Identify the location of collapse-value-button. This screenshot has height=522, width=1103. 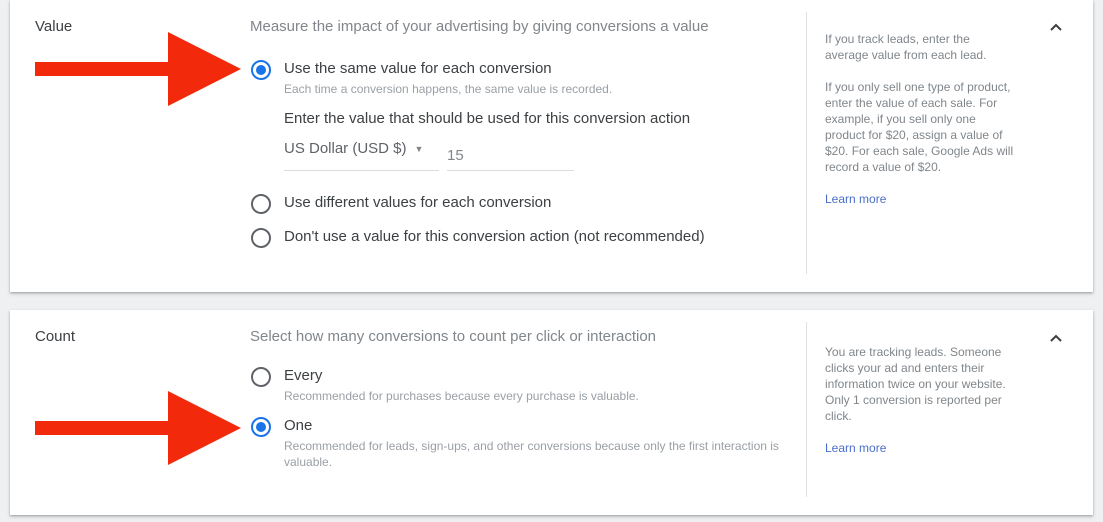
(1056, 28).